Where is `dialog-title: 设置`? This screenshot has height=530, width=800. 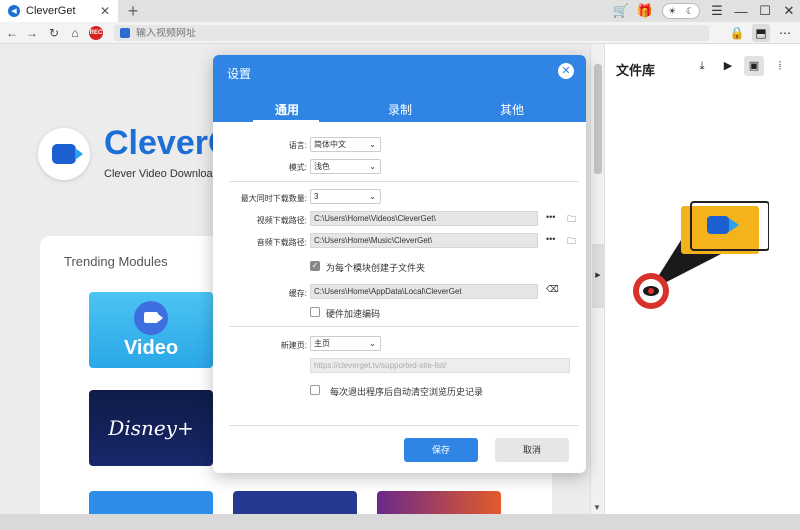
dialog-title: 设置 is located at coordinates (239, 74).